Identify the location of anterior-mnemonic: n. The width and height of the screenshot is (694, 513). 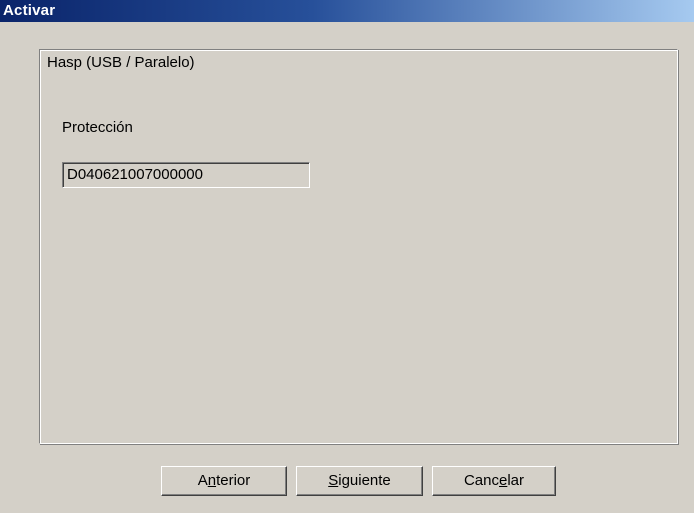
(212, 480).